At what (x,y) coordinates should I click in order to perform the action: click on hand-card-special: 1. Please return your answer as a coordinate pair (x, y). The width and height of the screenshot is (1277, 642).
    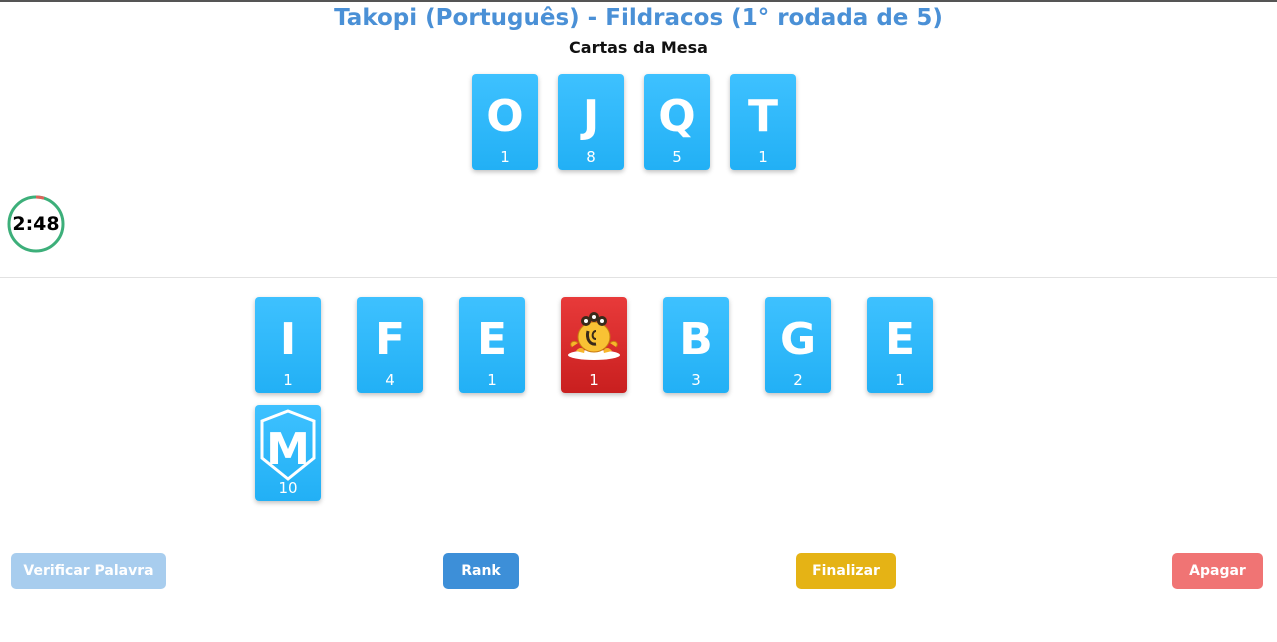
    Looking at the image, I should click on (594, 345).